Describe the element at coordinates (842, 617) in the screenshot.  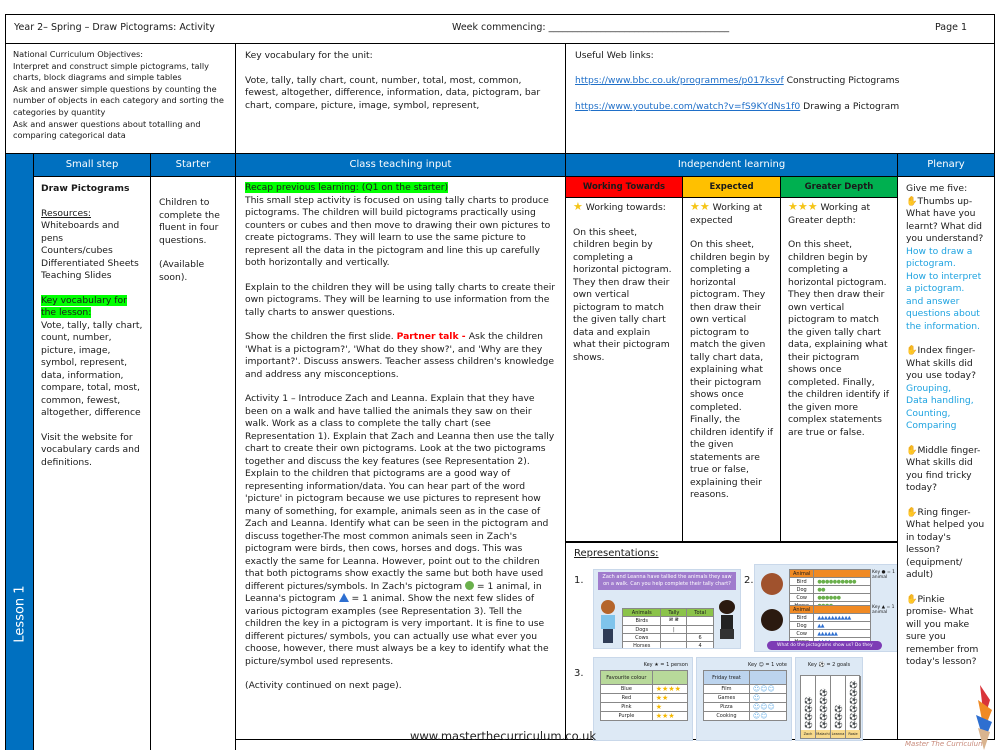
I see `pictogram-symbols: ▲▲▲▲▲▲▲▲▲▲` at that location.